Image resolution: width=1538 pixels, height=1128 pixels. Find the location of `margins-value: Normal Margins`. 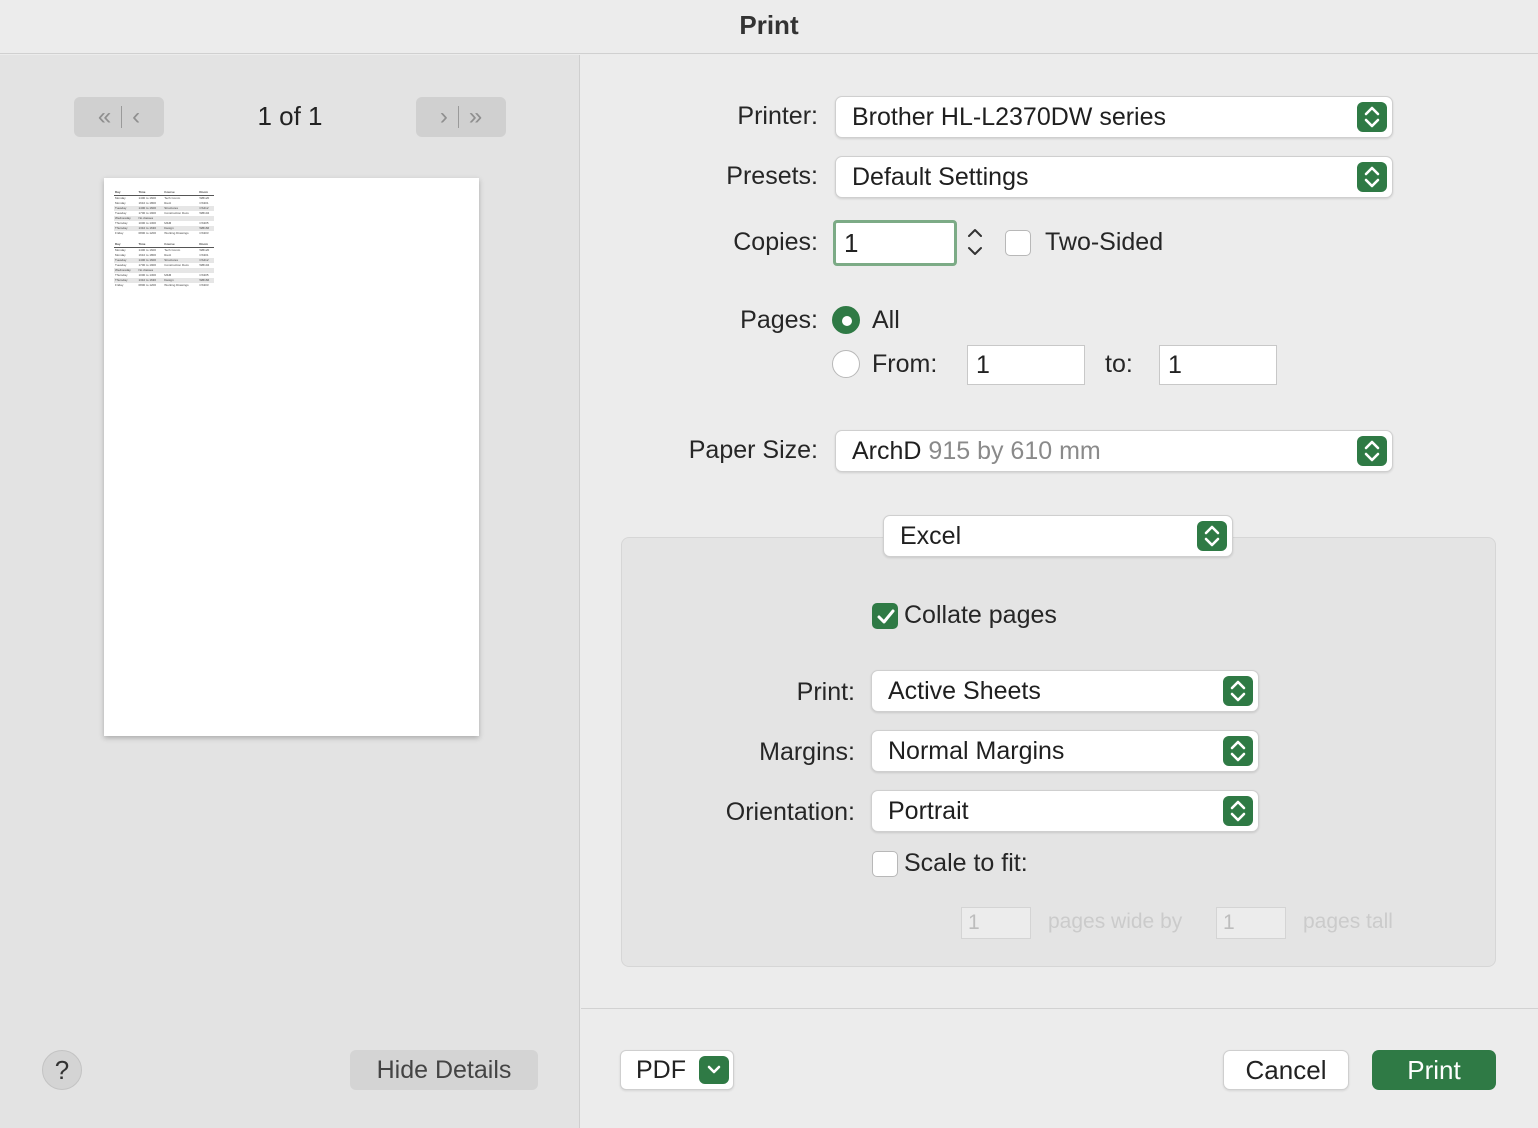

margins-value: Normal Margins is located at coordinates (976, 751).